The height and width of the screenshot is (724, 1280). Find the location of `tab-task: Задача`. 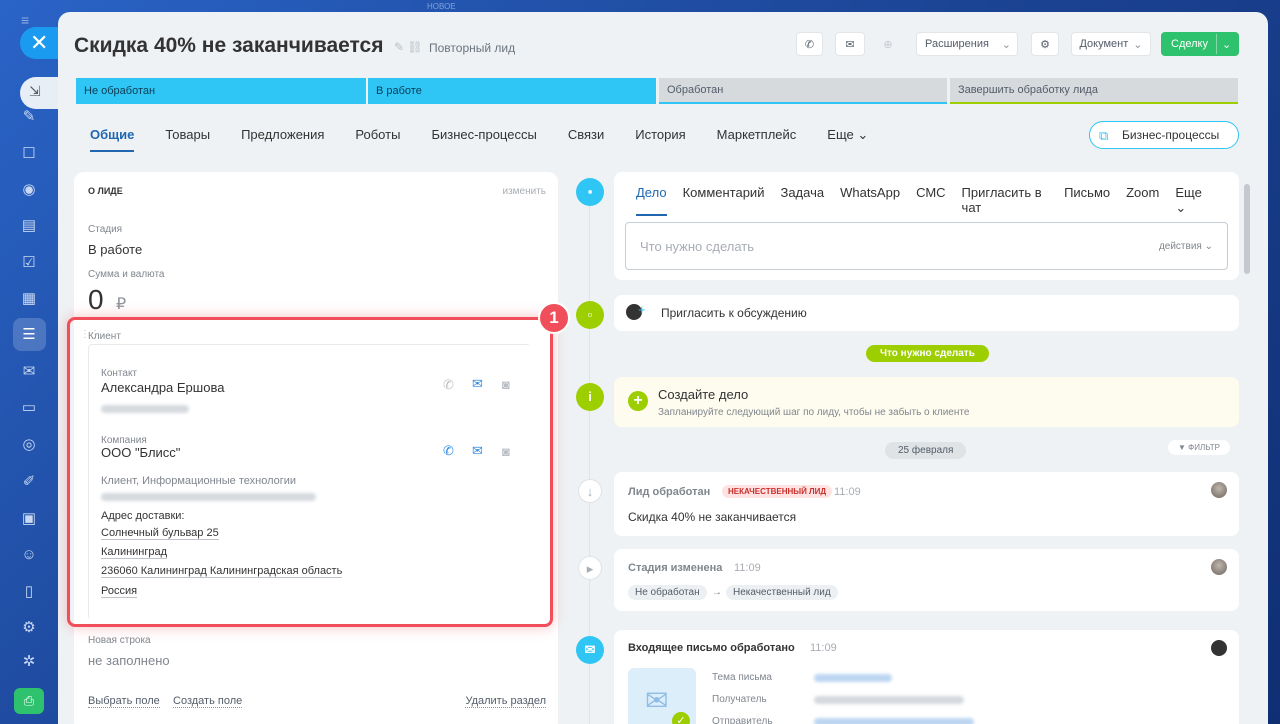

tab-task: Задача is located at coordinates (802, 200).